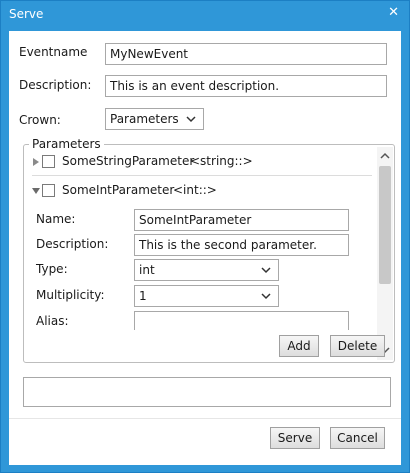 The width and height of the screenshot is (412, 475). I want to click on param-description-label: Description:, so click(72, 244).